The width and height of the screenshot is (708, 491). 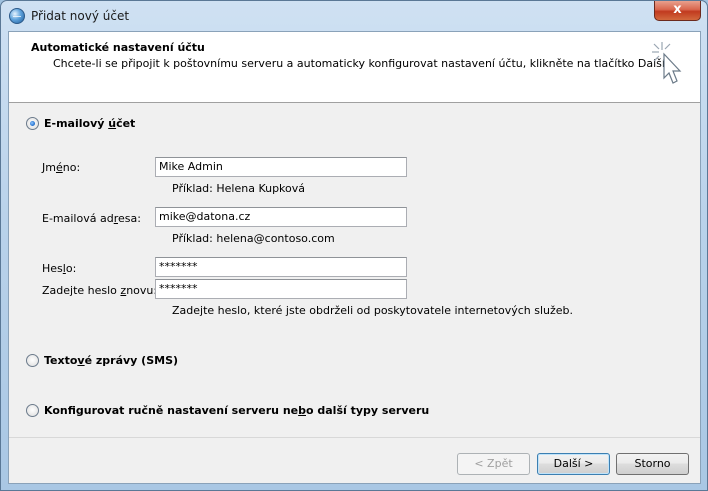 What do you see at coordinates (89, 123) in the screenshot?
I see `email-account-label: E-mailový účet` at bounding box center [89, 123].